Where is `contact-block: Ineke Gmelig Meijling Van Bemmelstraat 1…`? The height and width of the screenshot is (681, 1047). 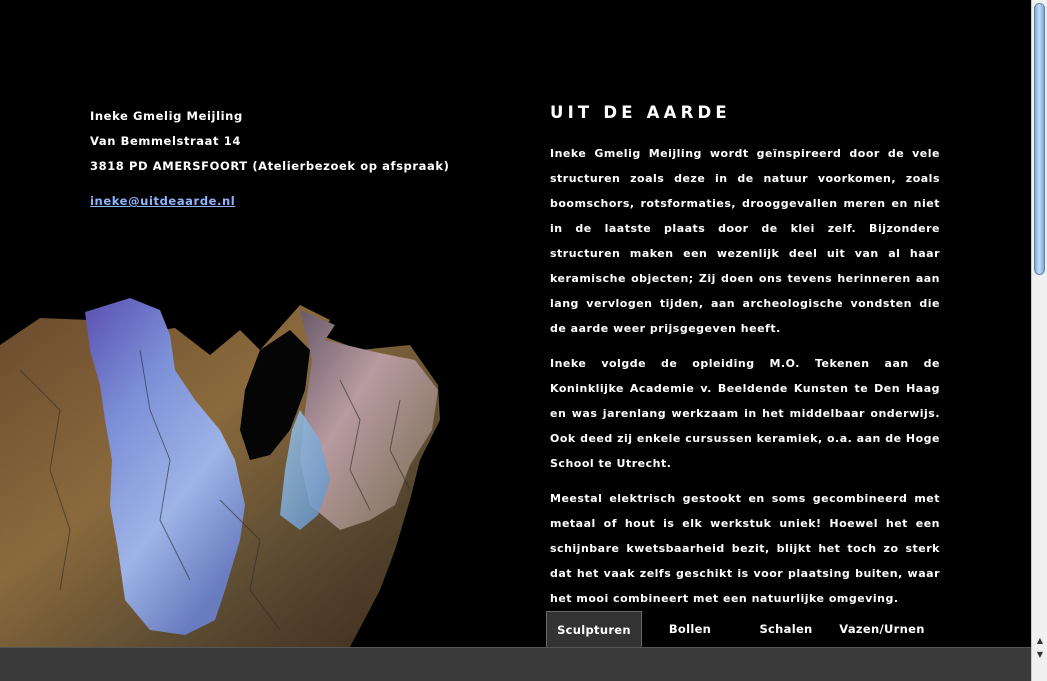 contact-block: Ineke Gmelig Meijling Van Bemmelstraat 1… is located at coordinates (269, 159).